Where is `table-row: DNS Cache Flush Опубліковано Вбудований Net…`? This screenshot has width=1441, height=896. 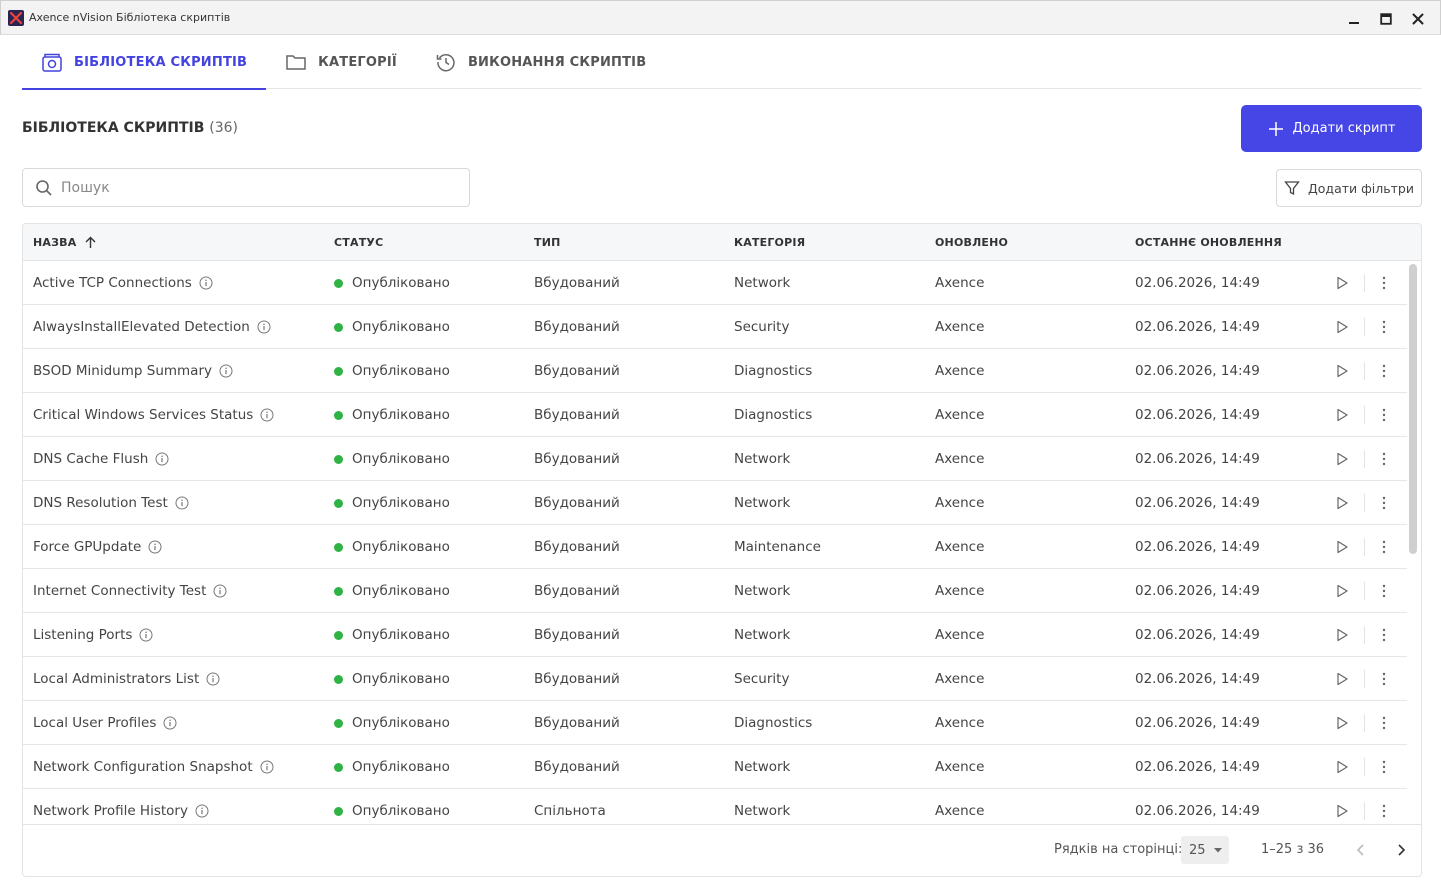
table-row: DNS Cache Flush Опубліковано Вбудований Net… is located at coordinates (715, 459).